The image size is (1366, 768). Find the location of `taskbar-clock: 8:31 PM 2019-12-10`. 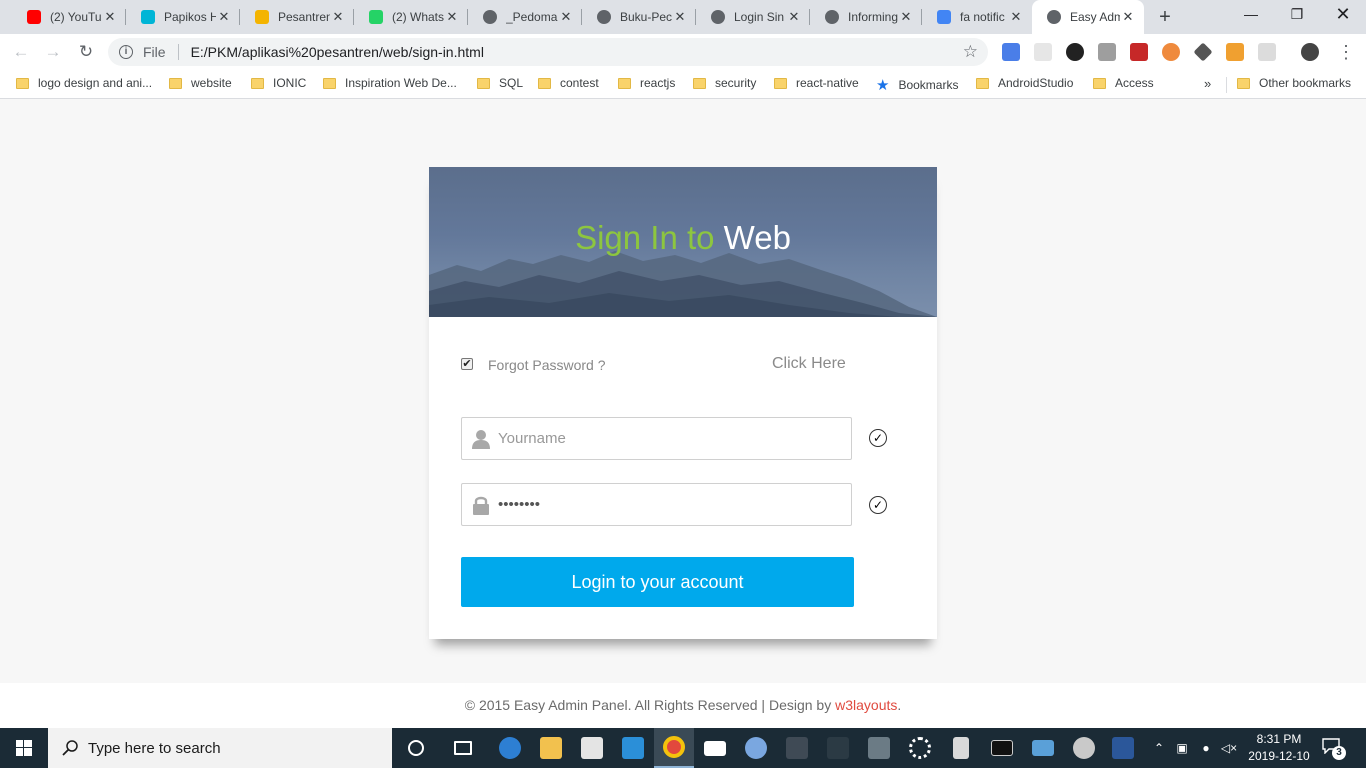

taskbar-clock: 8:31 PM 2019-12-10 is located at coordinates (1279, 748).